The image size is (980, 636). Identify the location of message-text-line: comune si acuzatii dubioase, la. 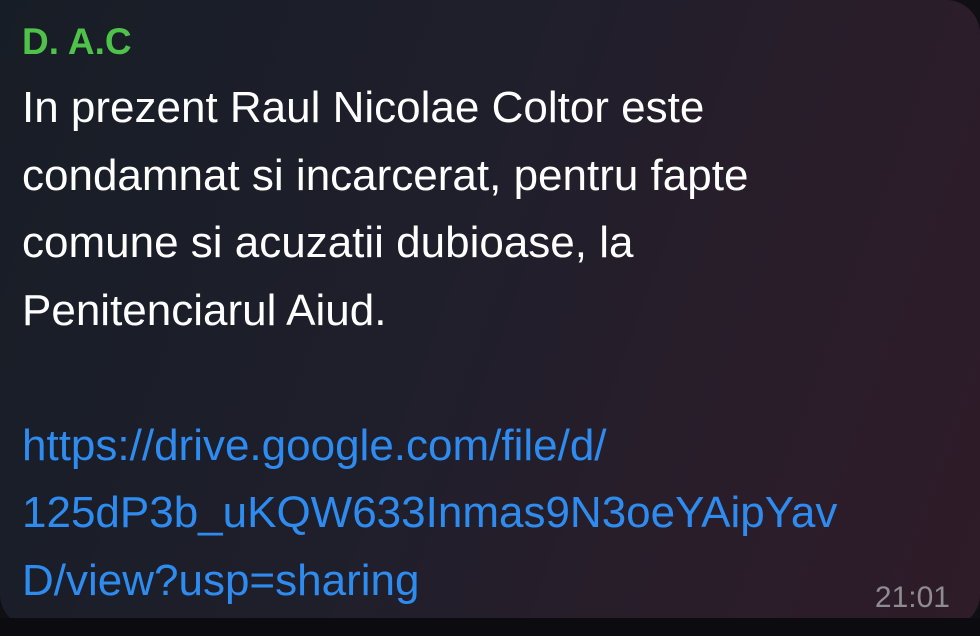
(328, 242).